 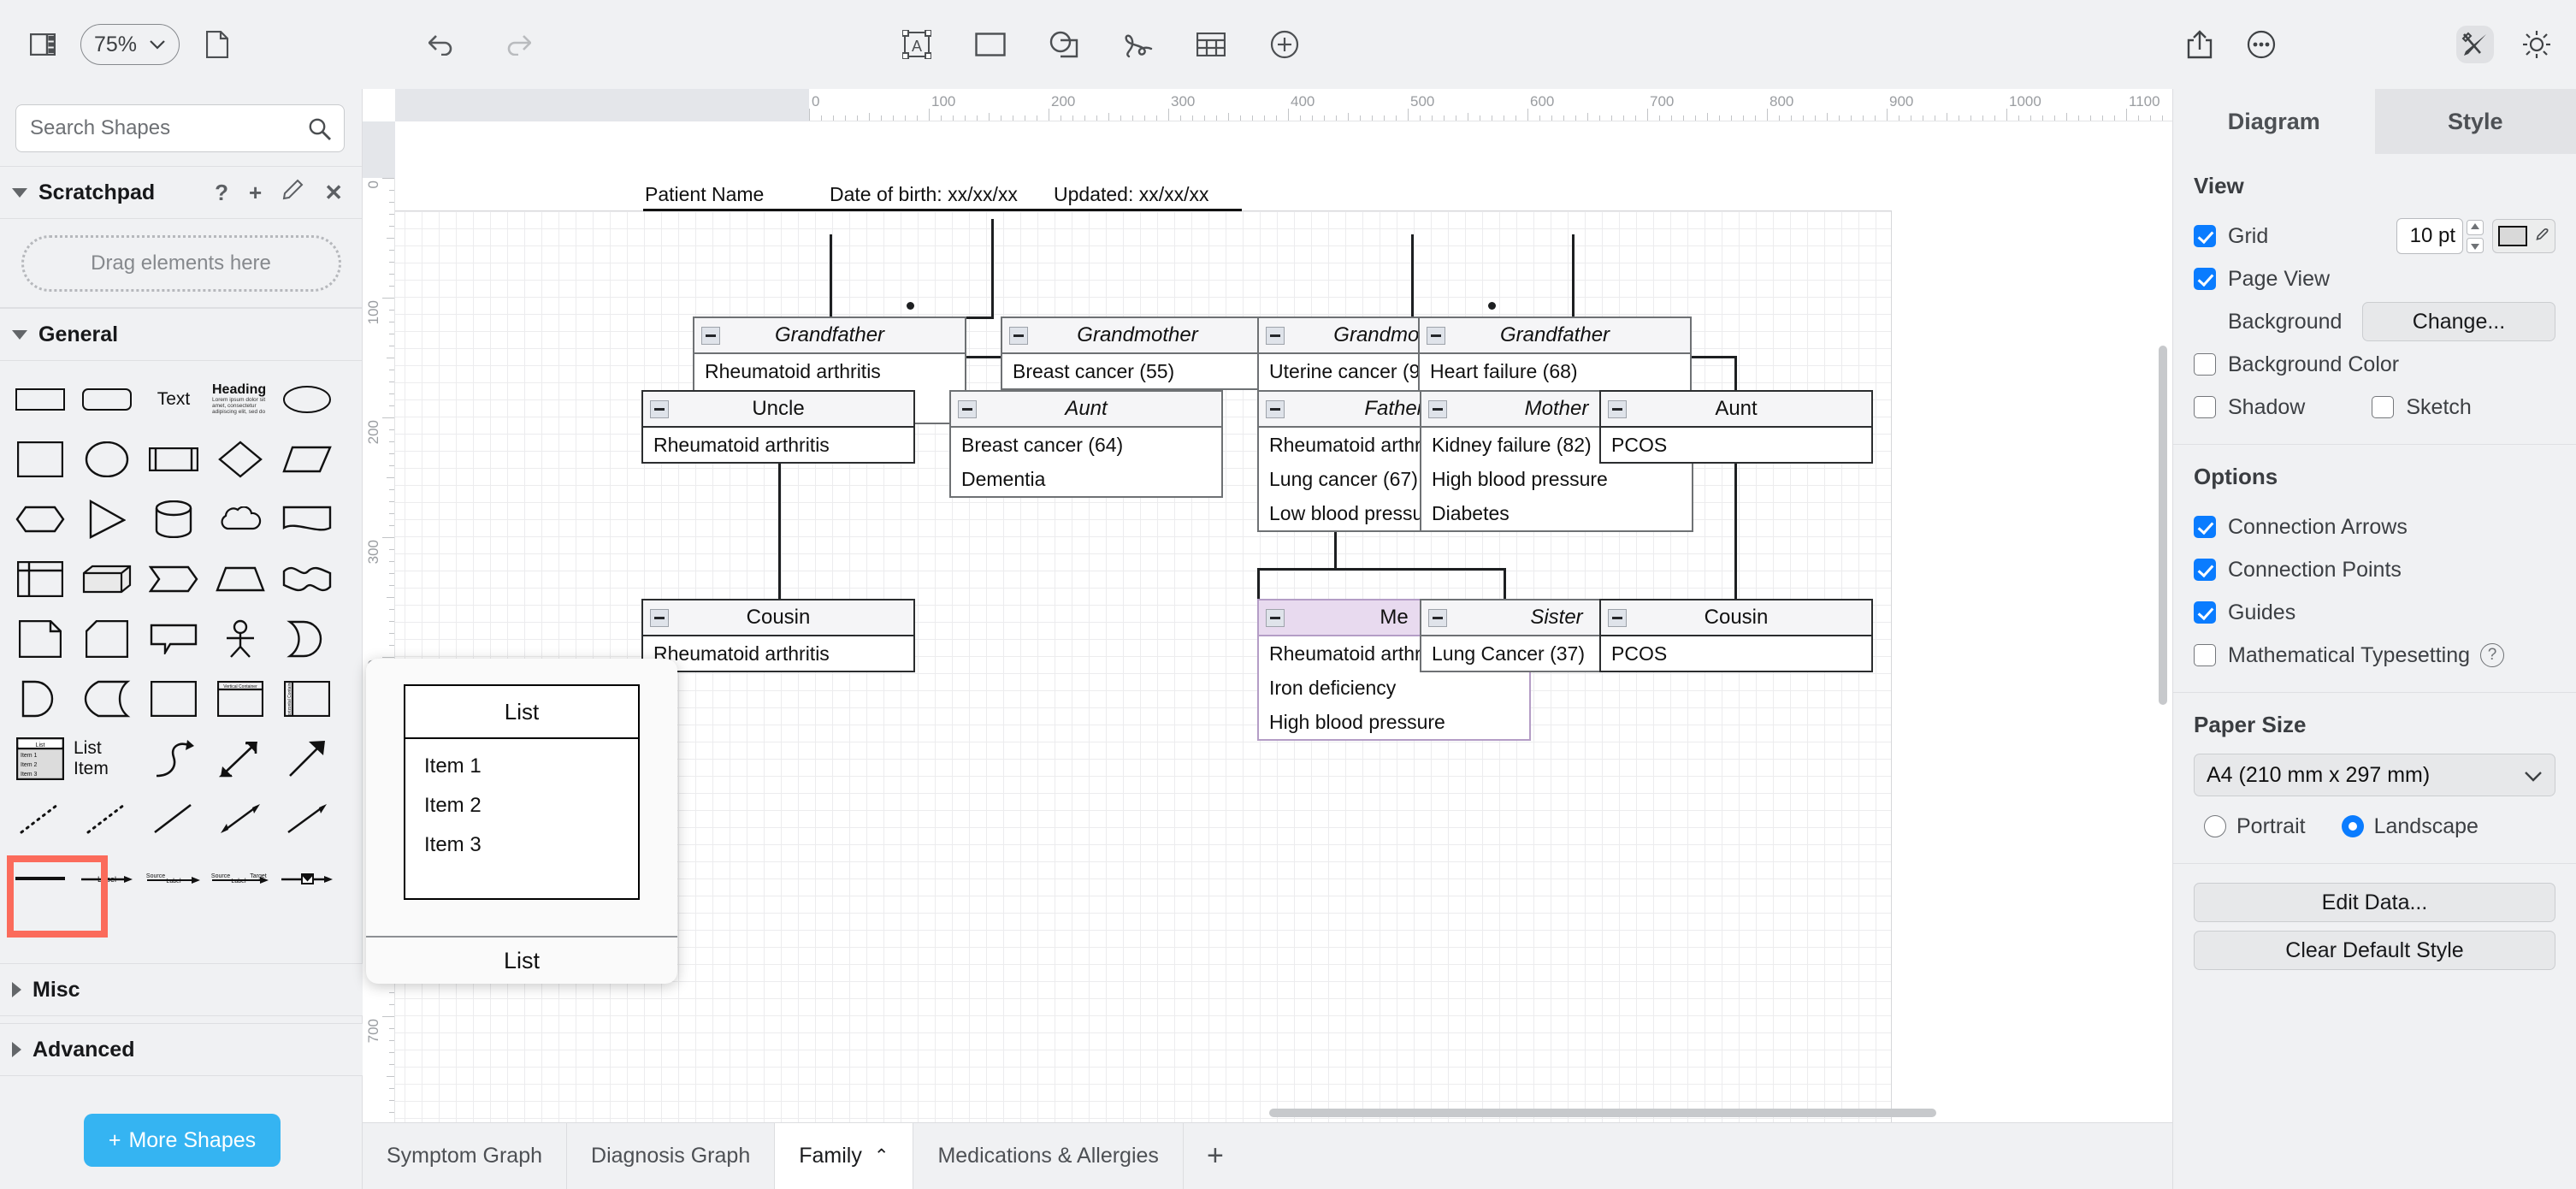 I want to click on tab-family: Family ⌃, so click(x=844, y=1156).